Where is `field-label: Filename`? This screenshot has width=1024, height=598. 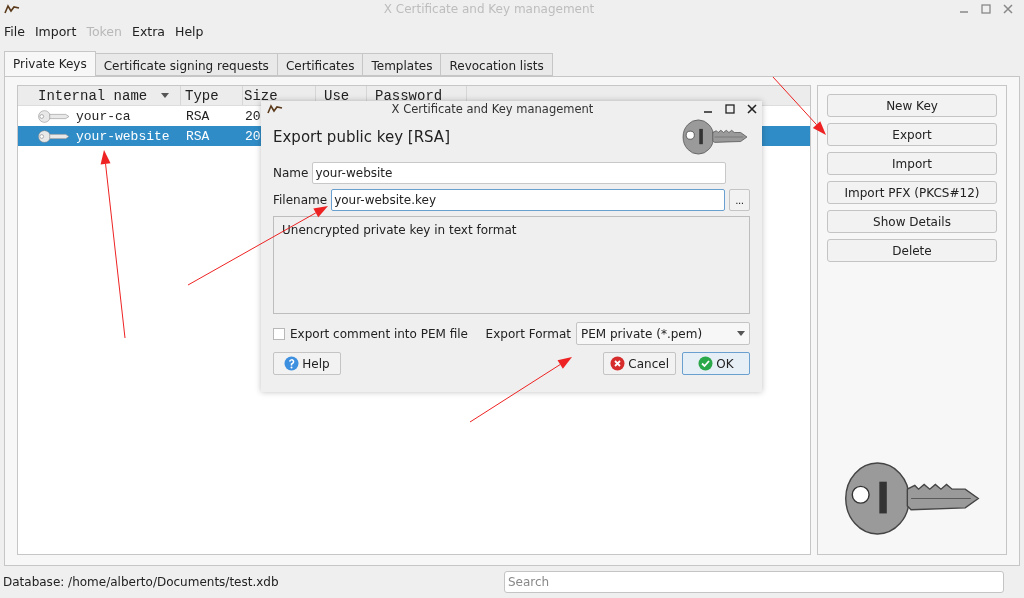 field-label: Filename is located at coordinates (300, 200).